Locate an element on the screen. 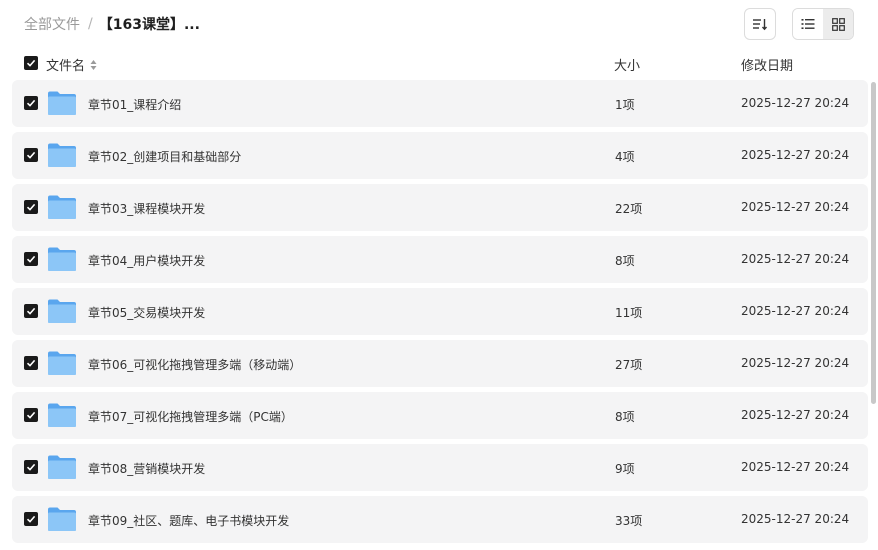  list-item: 章节04_用户模块开发 8项 2025-12-27 20:24 is located at coordinates (440, 259).